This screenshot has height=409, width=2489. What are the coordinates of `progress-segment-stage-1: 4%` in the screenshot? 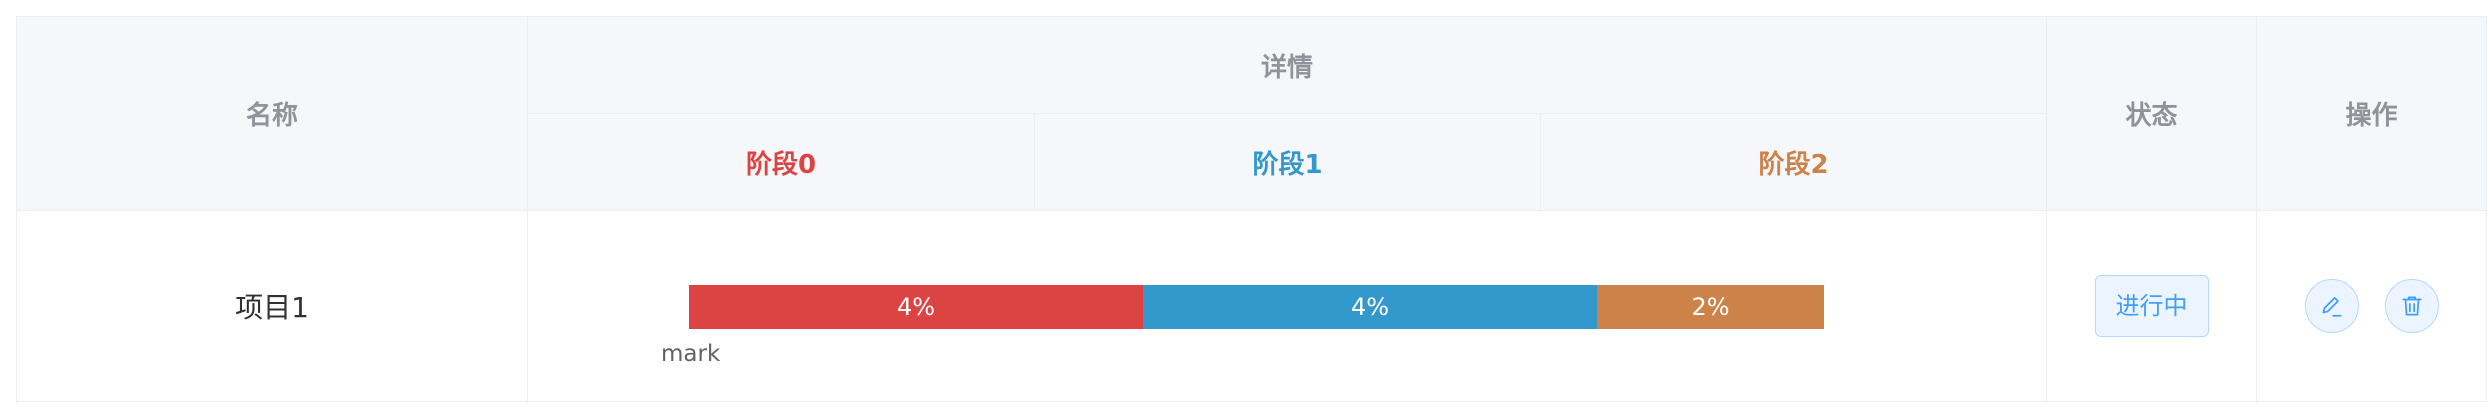 It's located at (1370, 307).